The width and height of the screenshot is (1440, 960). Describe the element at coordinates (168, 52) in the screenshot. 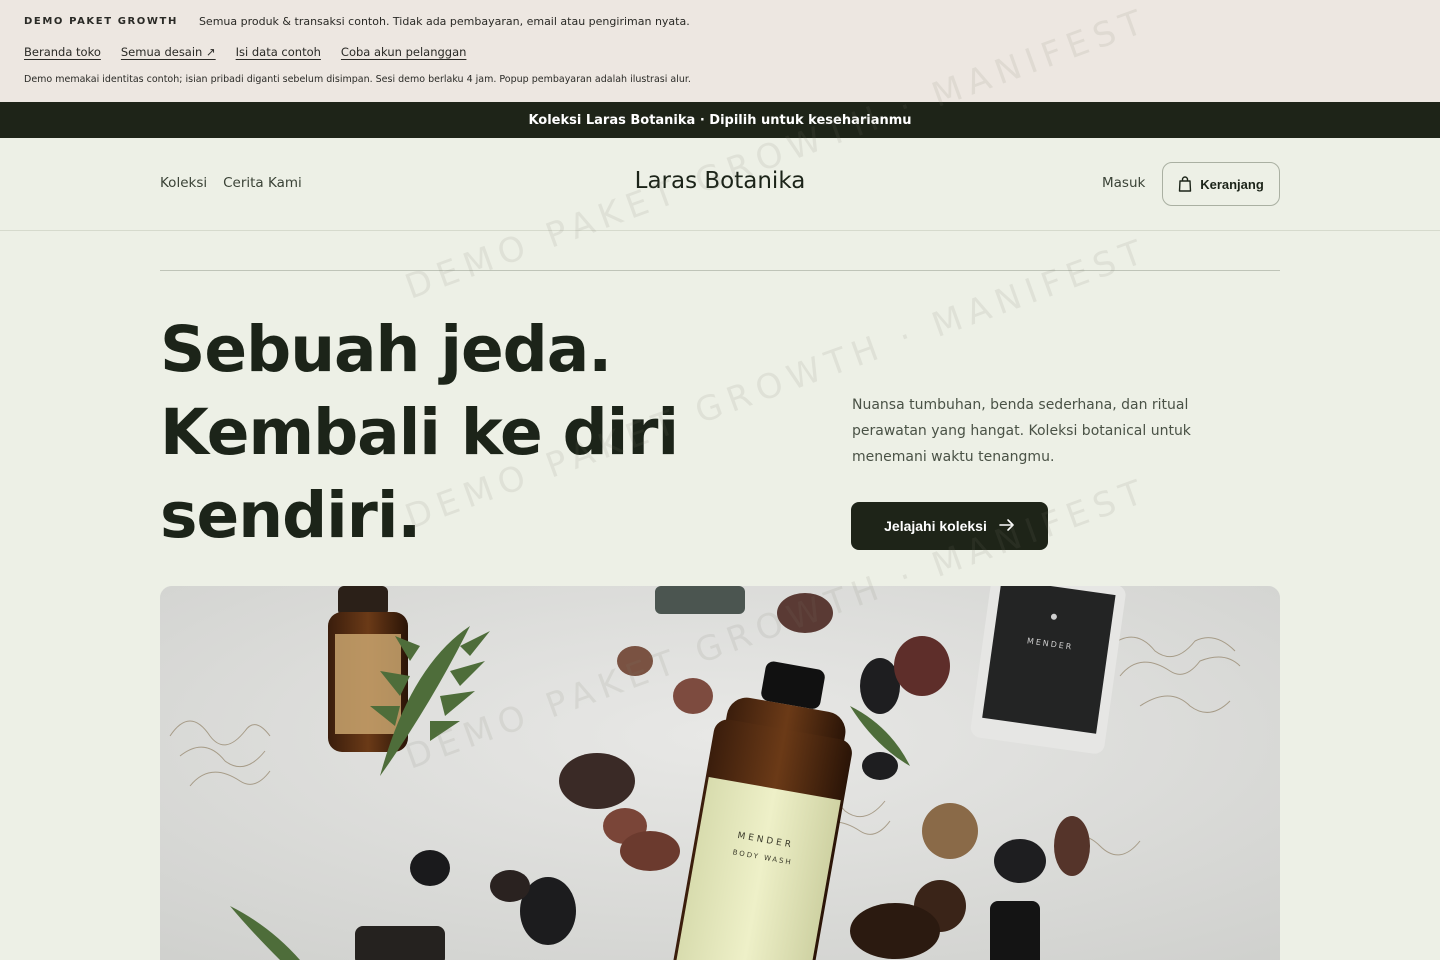

I see `demo-link-all-designs: Semua desain ↗` at that location.